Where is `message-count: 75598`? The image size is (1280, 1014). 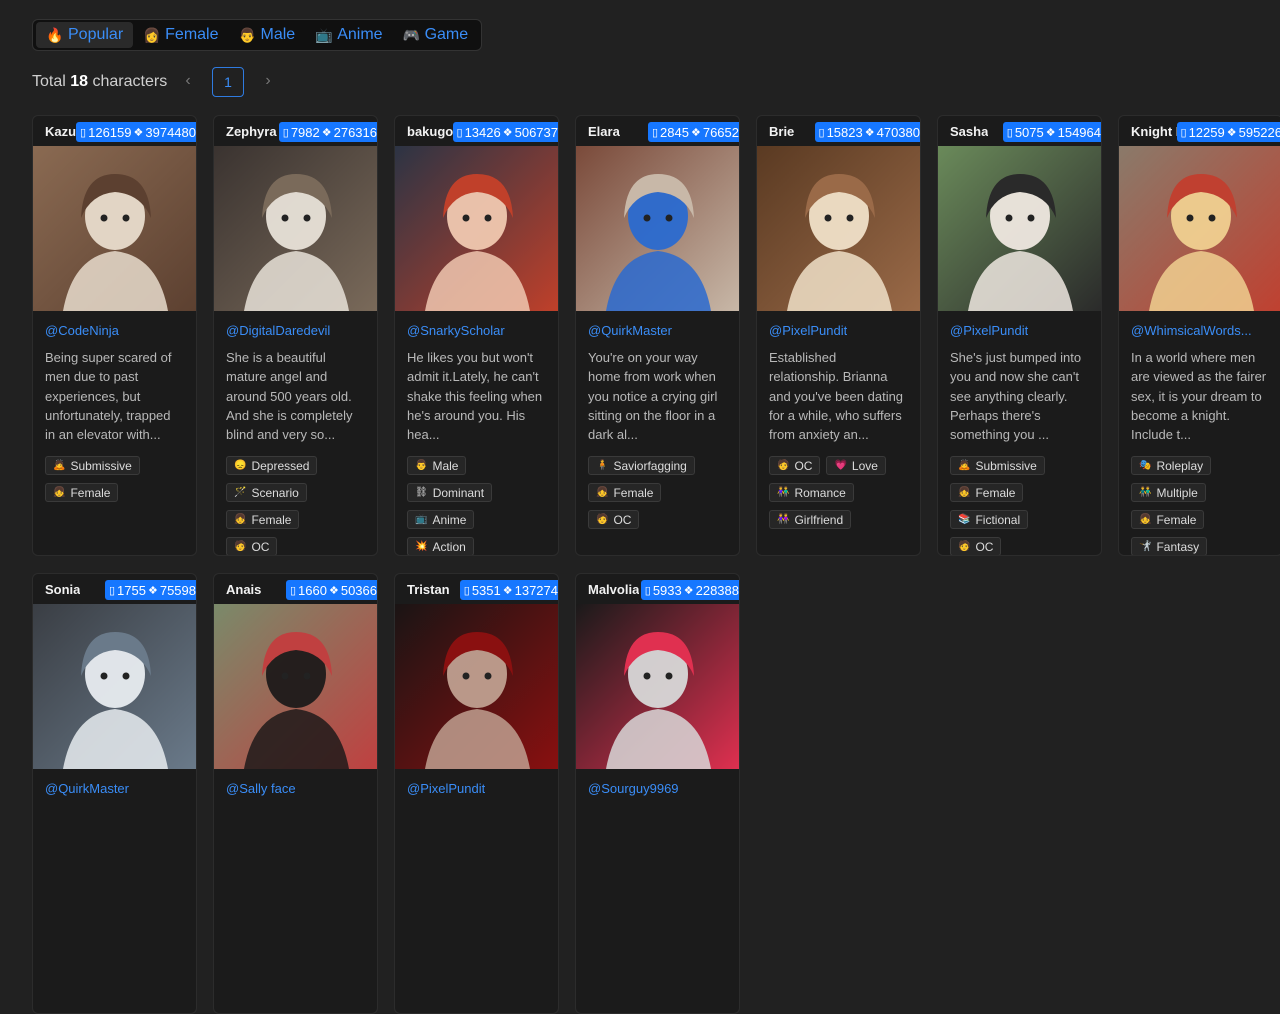 message-count: 75598 is located at coordinates (177, 590).